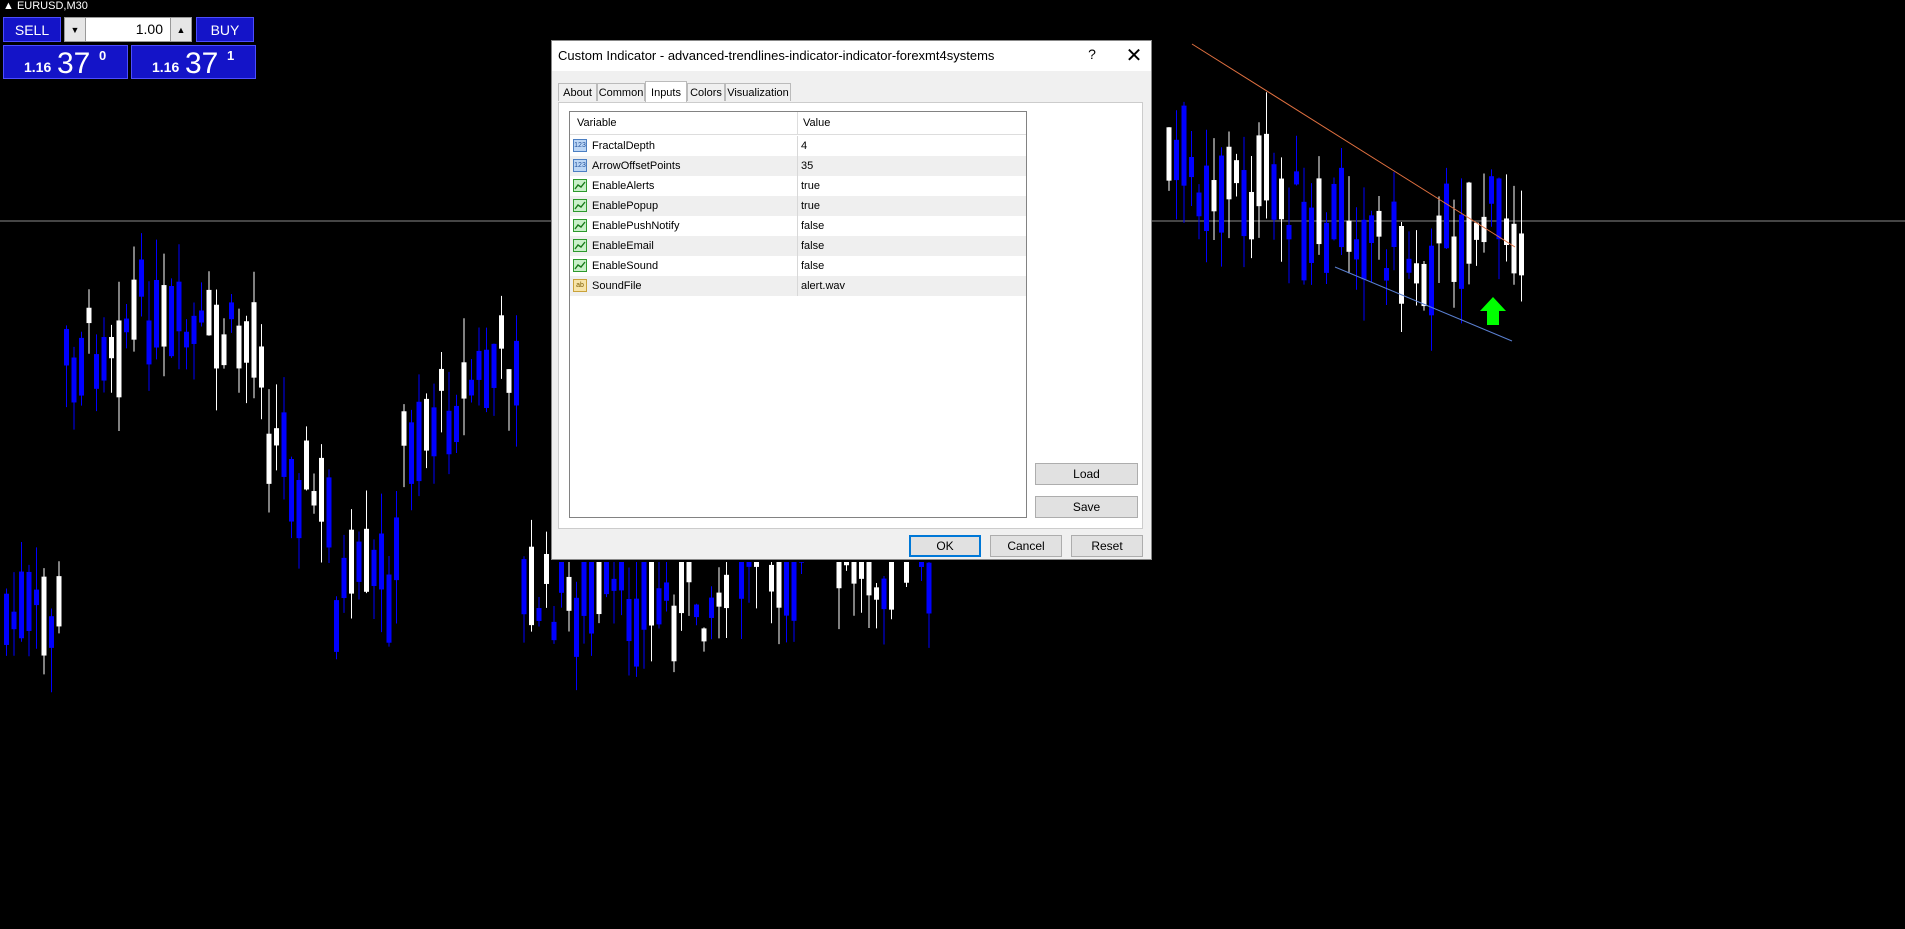 This screenshot has height=929, width=1905. I want to click on table-row: EnableAlerts true, so click(798, 186).